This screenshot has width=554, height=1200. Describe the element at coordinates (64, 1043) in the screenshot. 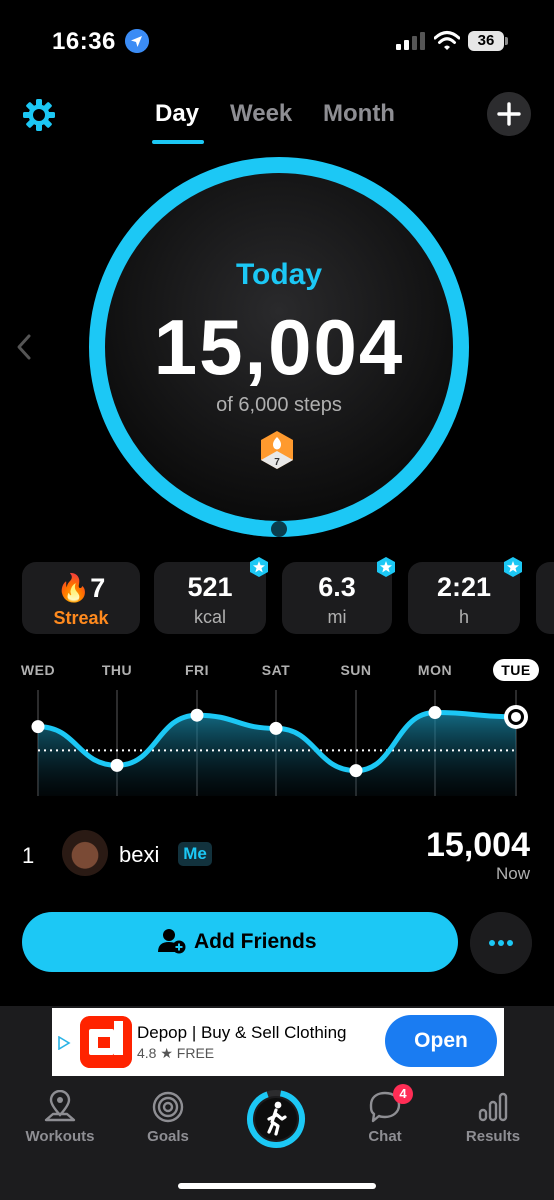

I see `ad-choices-icon` at that location.